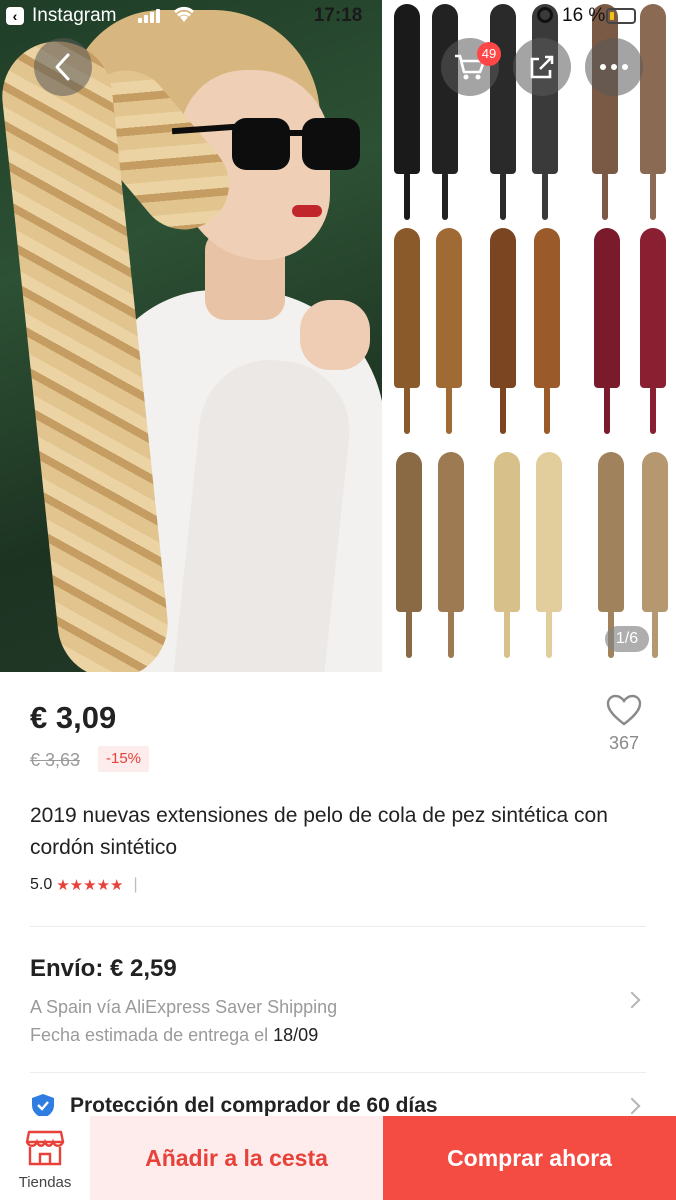  Describe the element at coordinates (624, 743) in the screenshot. I see `wishlist-count: 367` at that location.